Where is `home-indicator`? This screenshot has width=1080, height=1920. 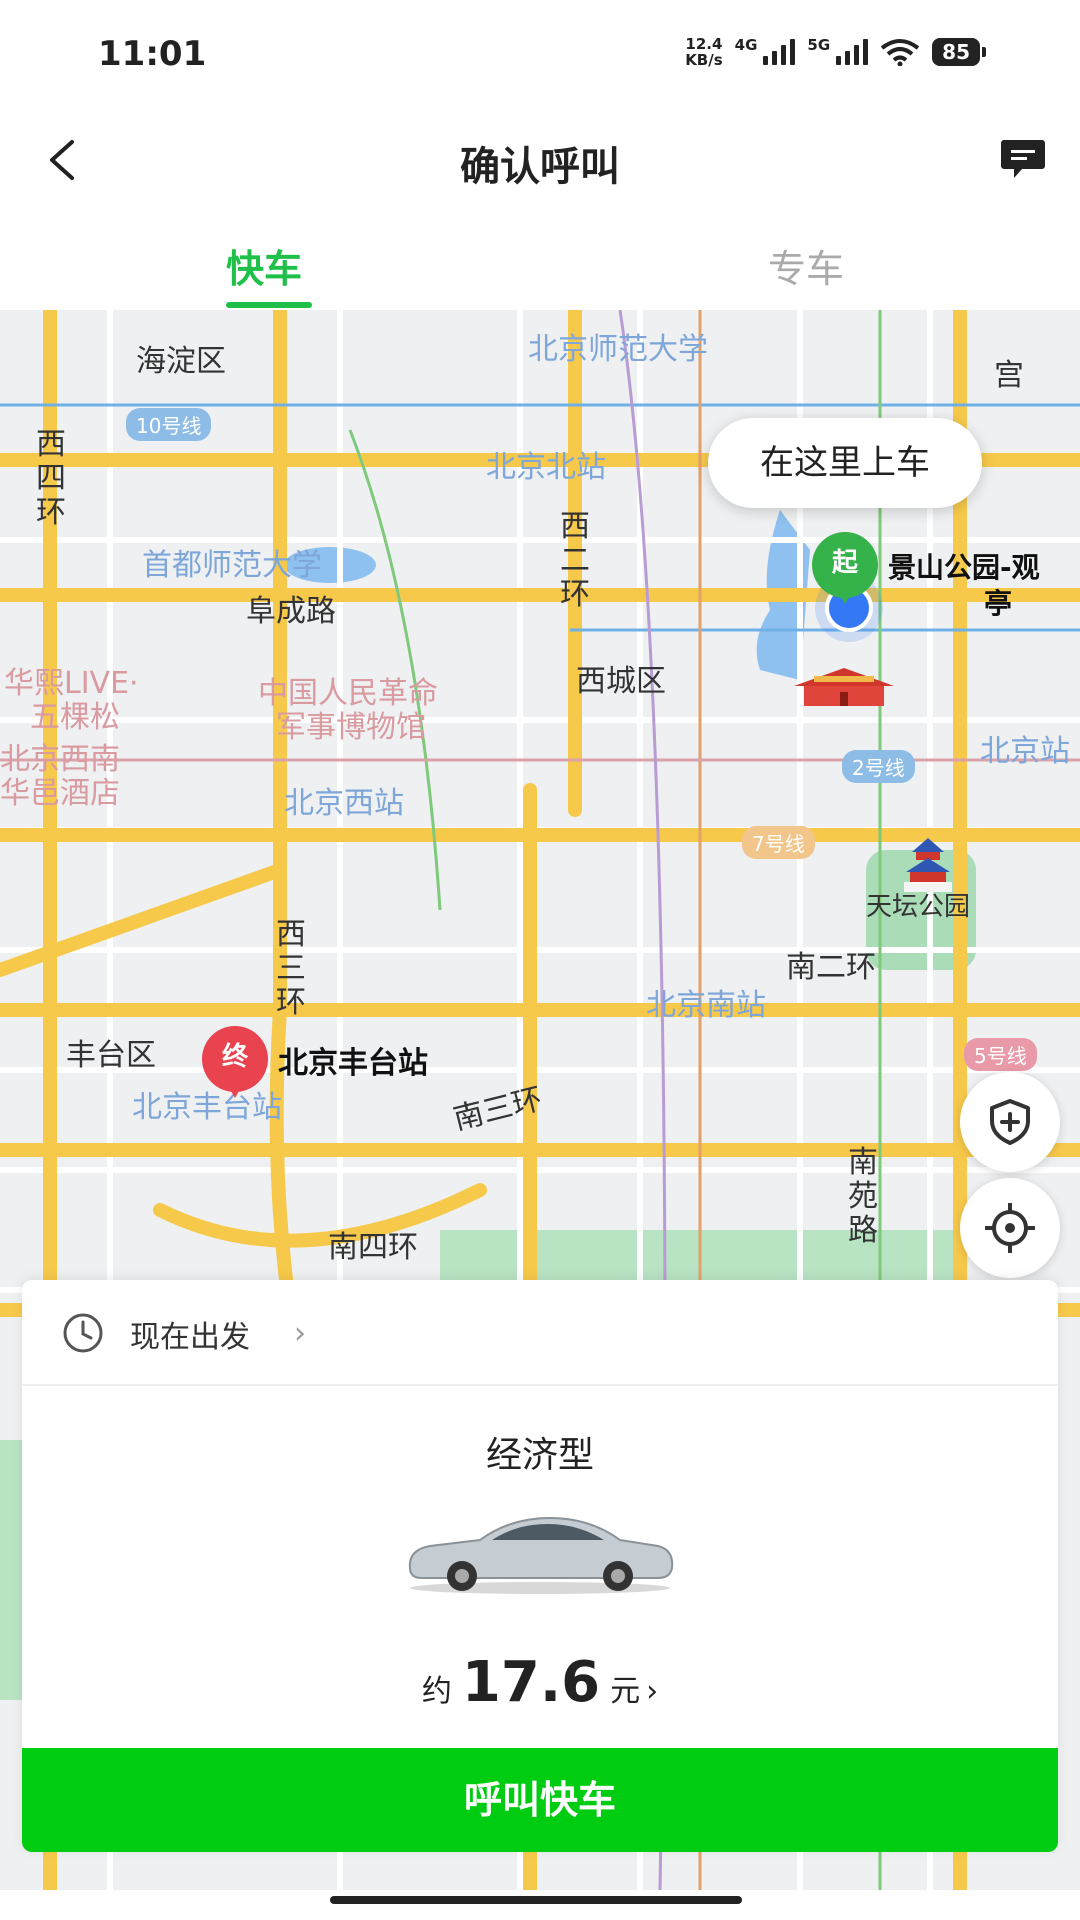
home-indicator is located at coordinates (536, 1900).